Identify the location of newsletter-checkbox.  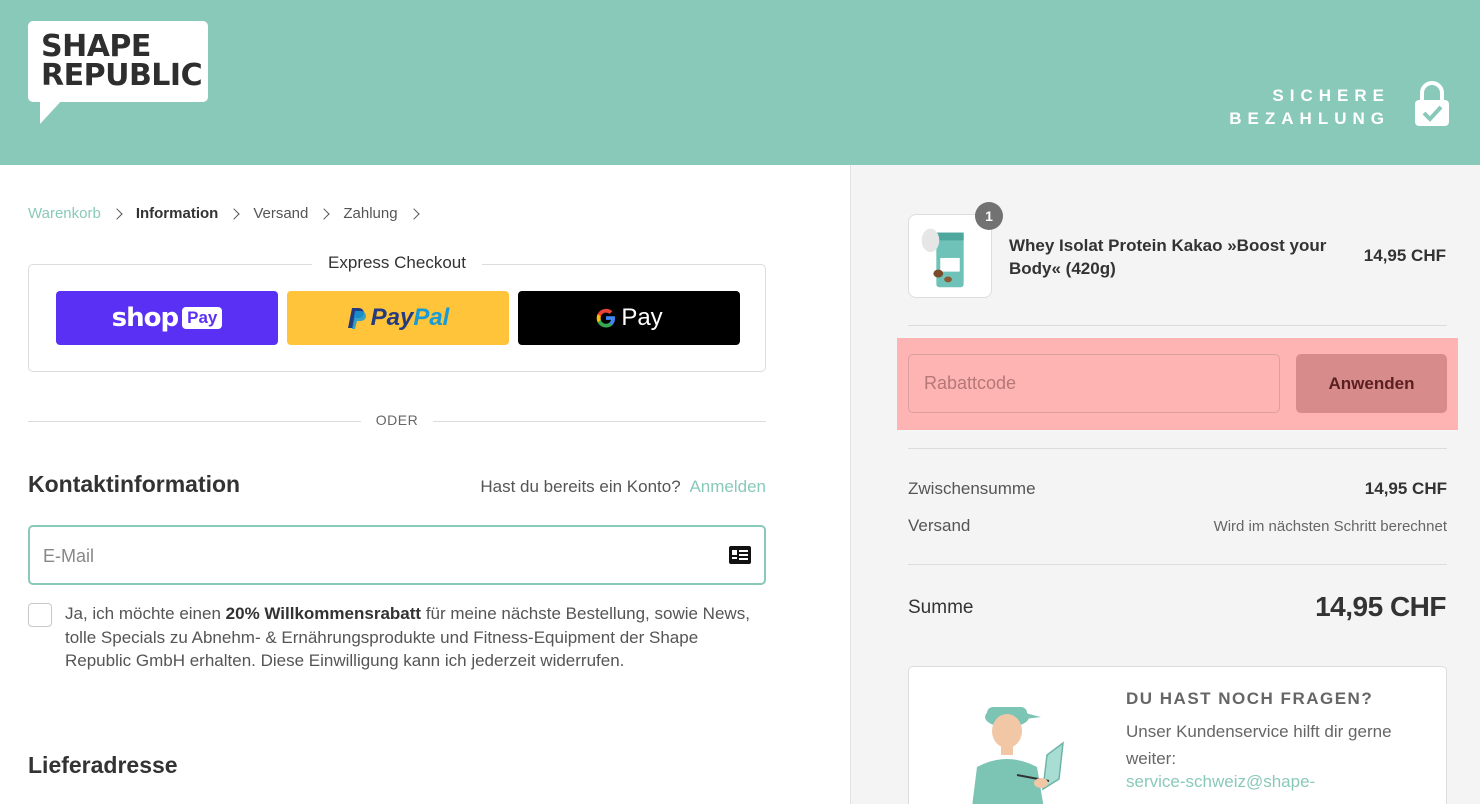
(40, 615).